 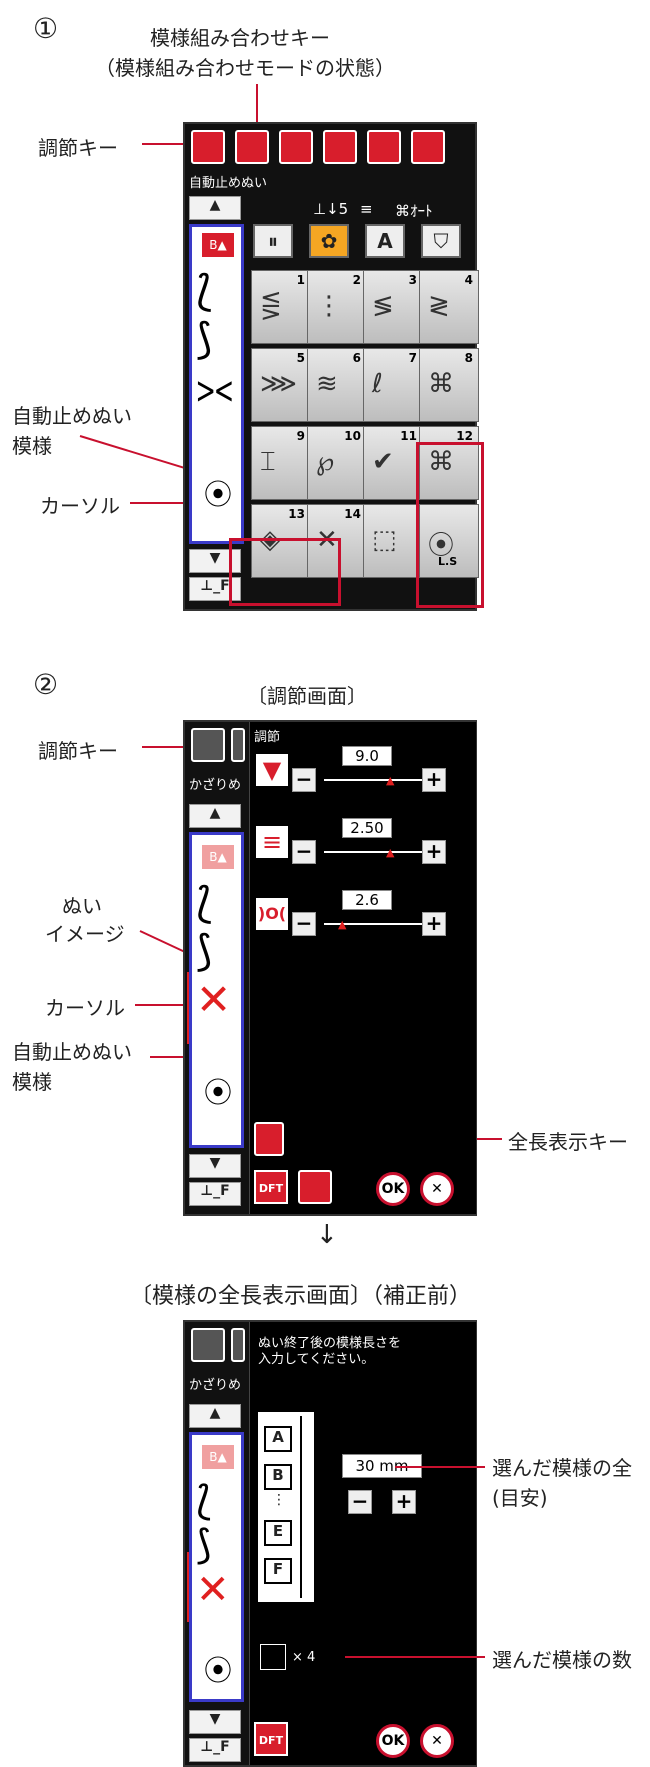 What do you see at coordinates (204, 1523) in the screenshot?
I see `stitch-image: ⟅ ⟆` at bounding box center [204, 1523].